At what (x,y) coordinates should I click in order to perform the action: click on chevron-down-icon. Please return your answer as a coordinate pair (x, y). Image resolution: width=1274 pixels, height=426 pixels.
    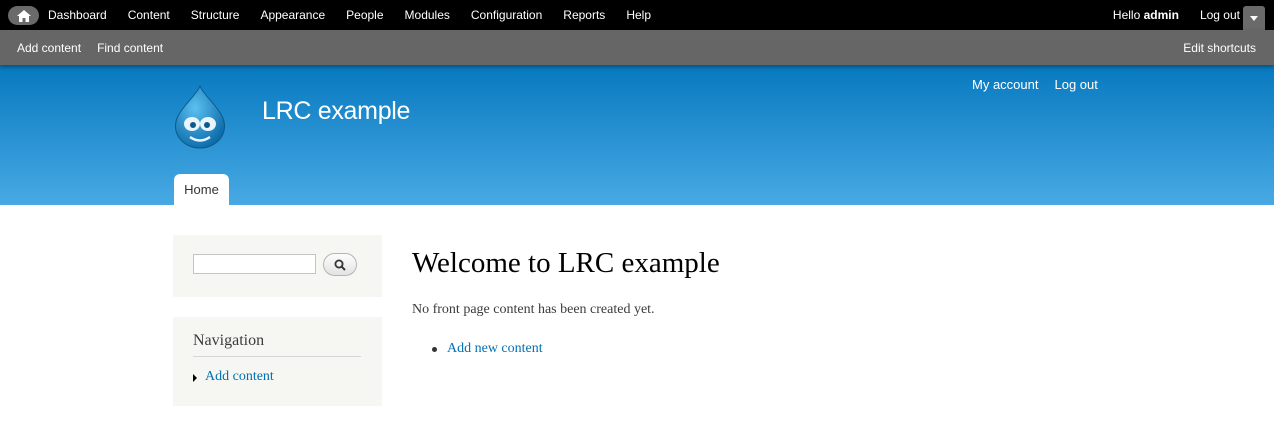
    Looking at the image, I should click on (1254, 18).